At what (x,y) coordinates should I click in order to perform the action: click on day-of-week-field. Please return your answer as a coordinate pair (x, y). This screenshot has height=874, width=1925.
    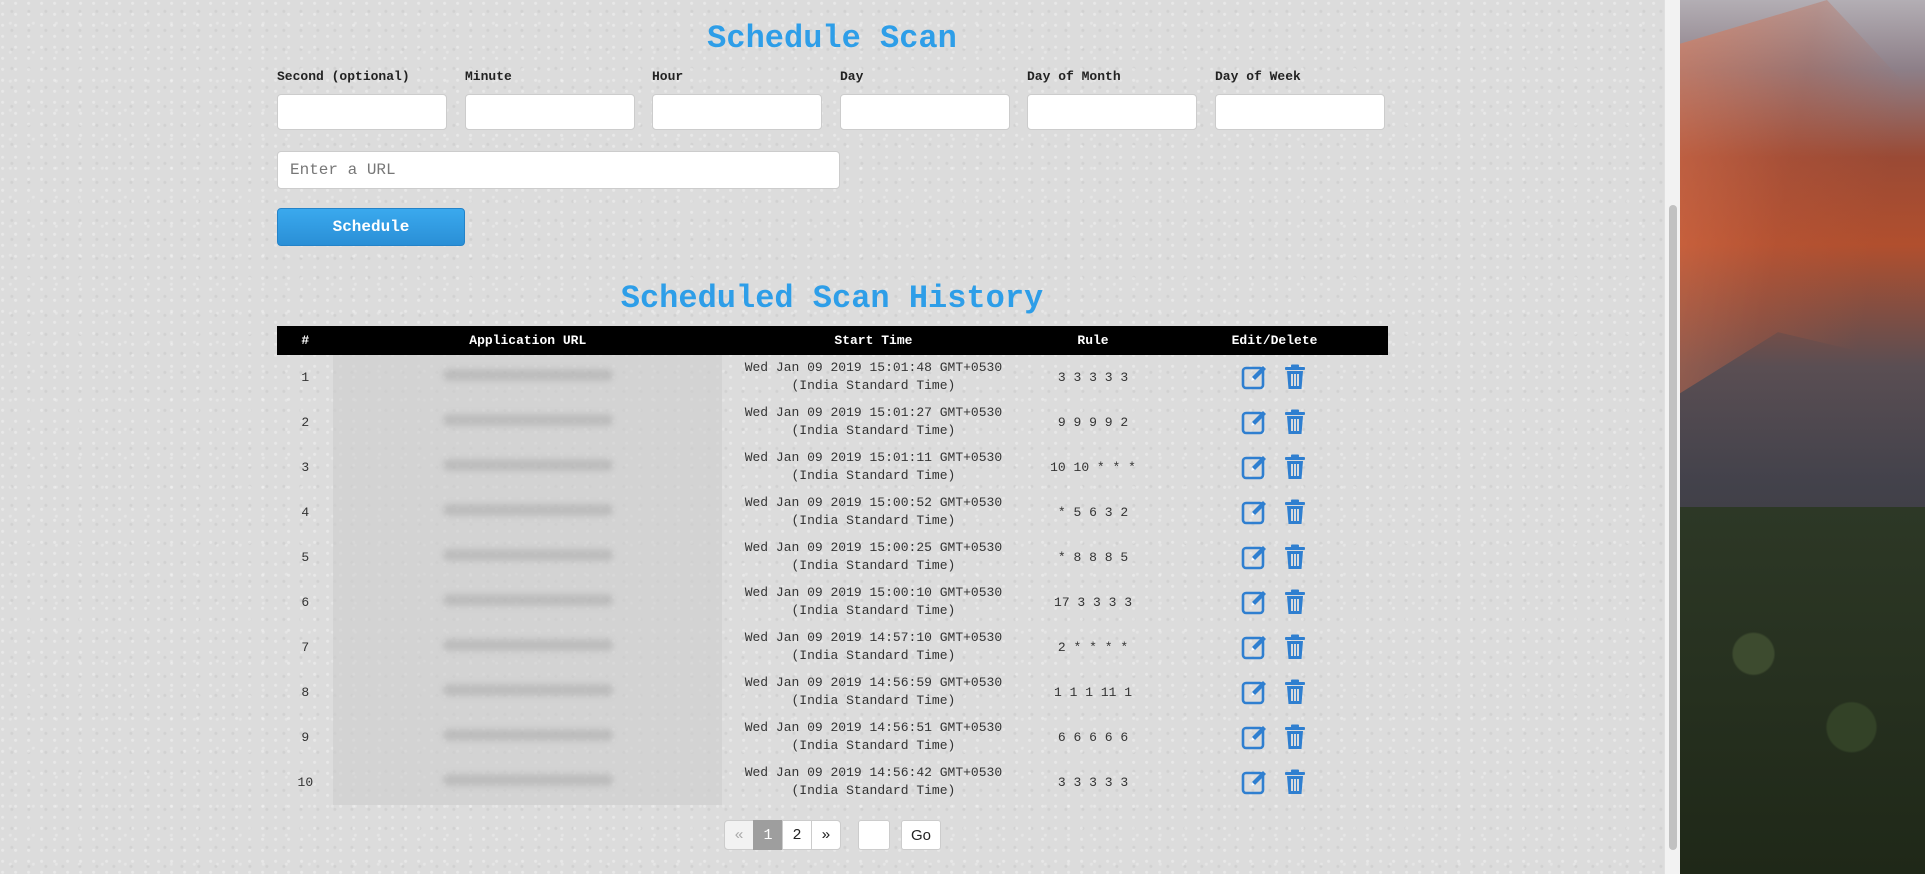
    Looking at the image, I should click on (1300, 112).